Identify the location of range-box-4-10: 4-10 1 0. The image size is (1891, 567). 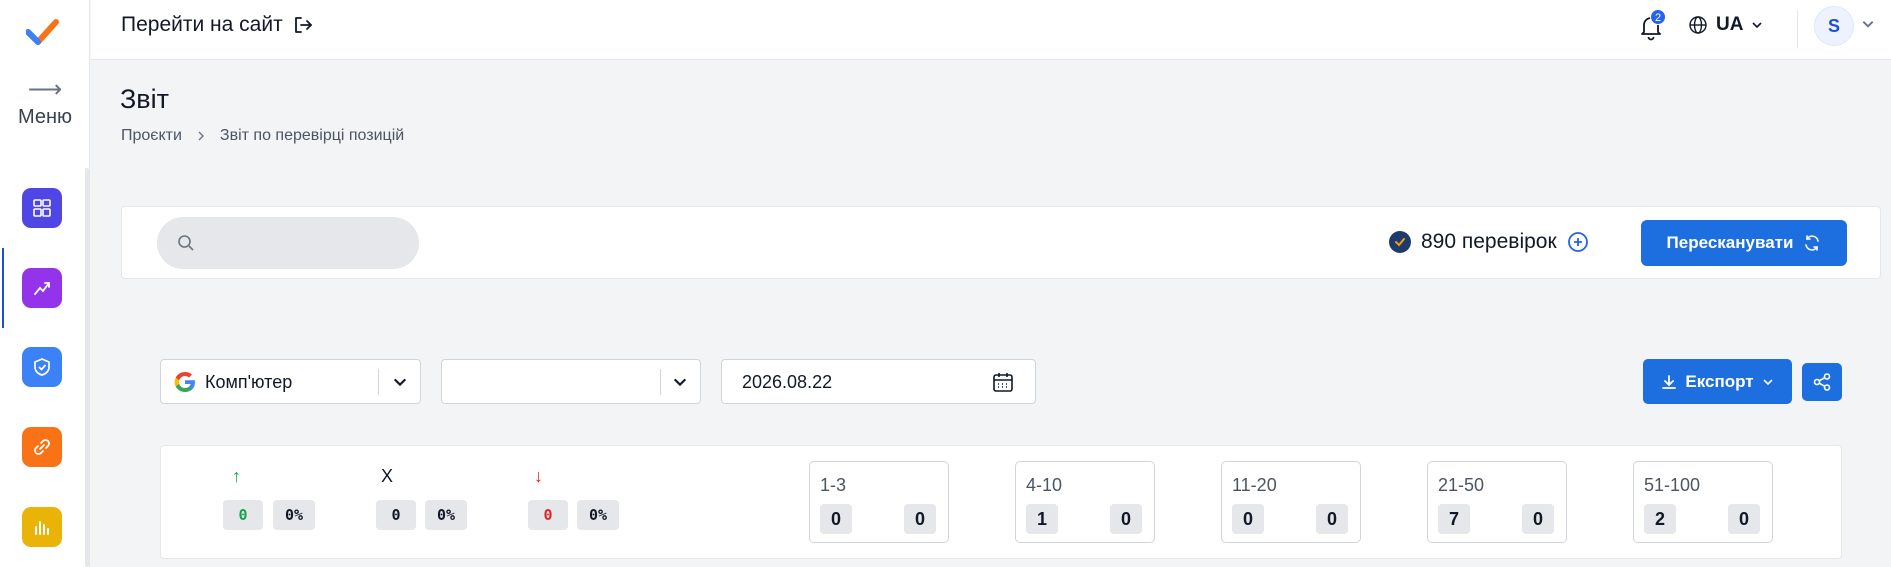
(1085, 502).